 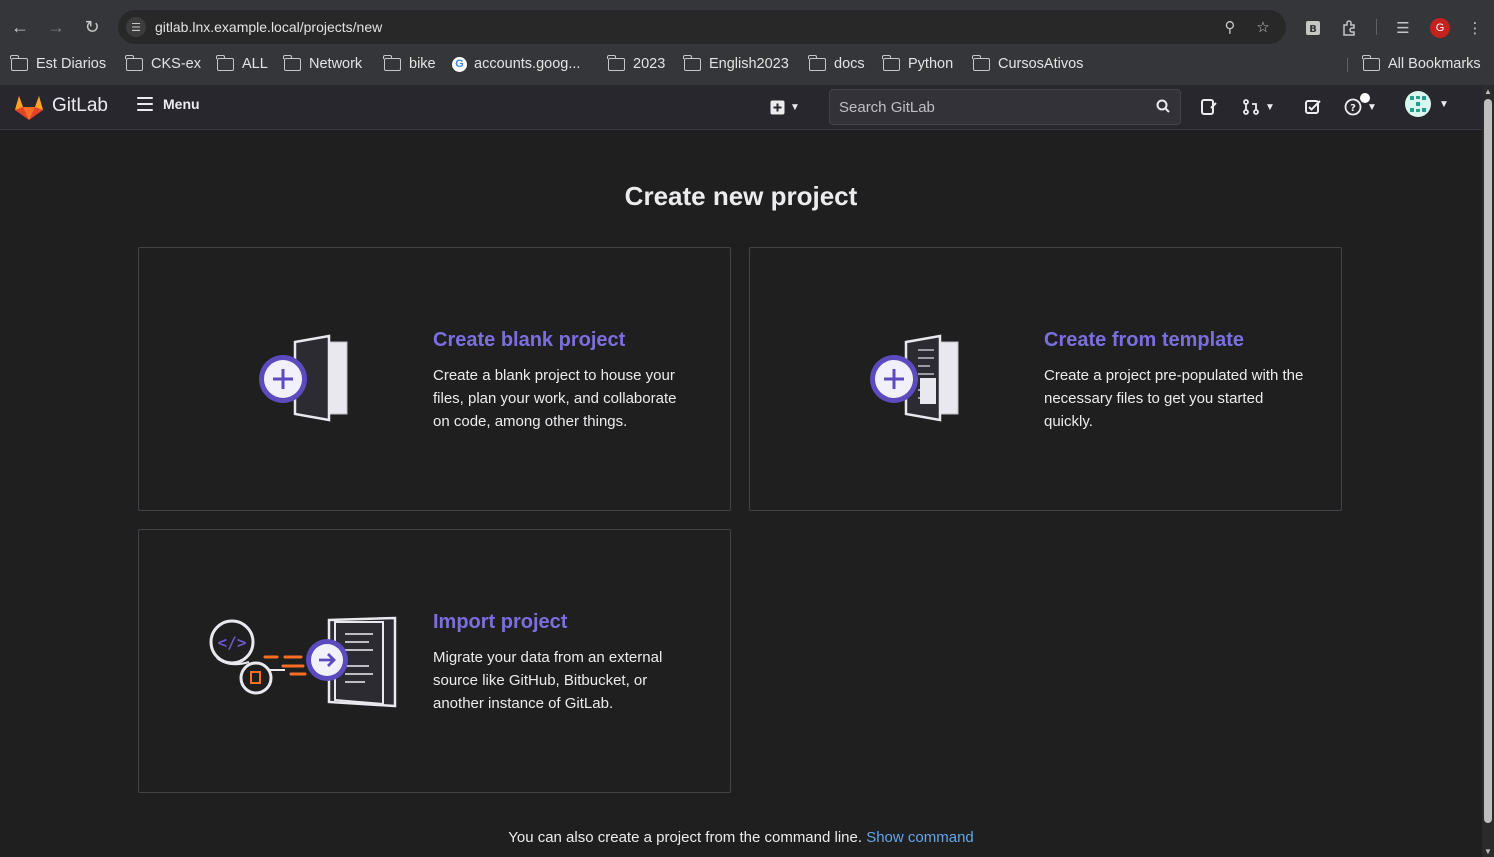 I want to click on bookmark-label: 2023, so click(x=649, y=64).